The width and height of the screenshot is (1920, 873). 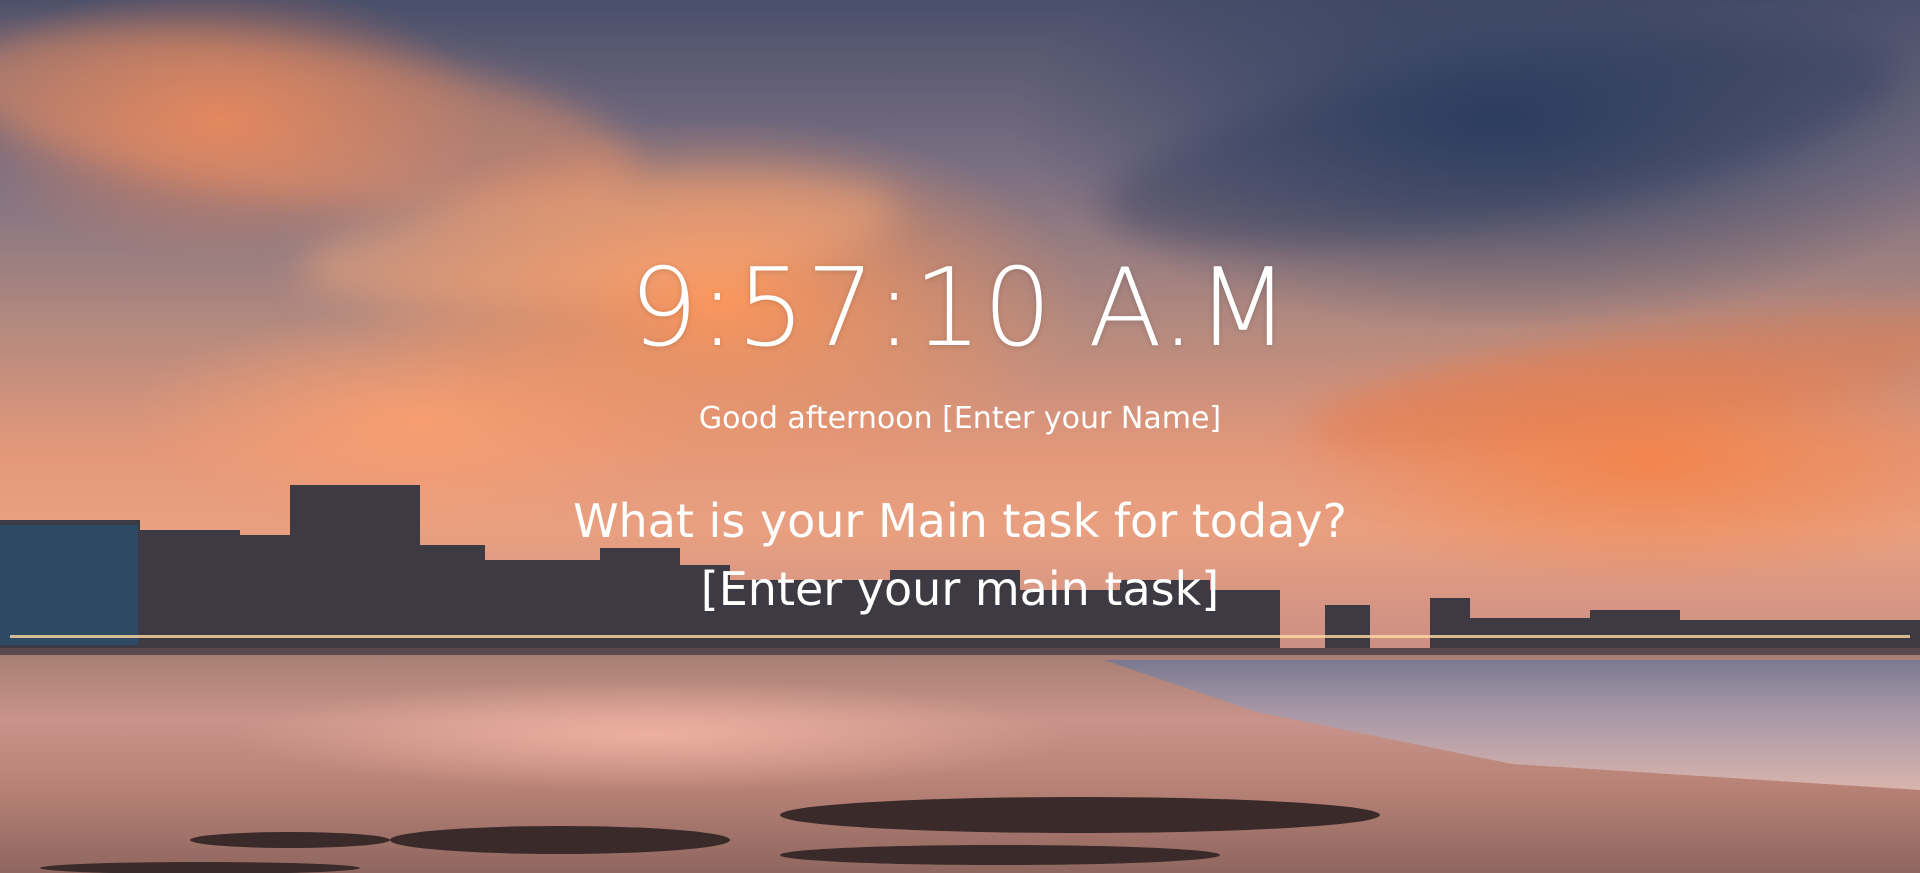 I want to click on greeting: Good afternoon [Enter your Name], so click(x=960, y=419).